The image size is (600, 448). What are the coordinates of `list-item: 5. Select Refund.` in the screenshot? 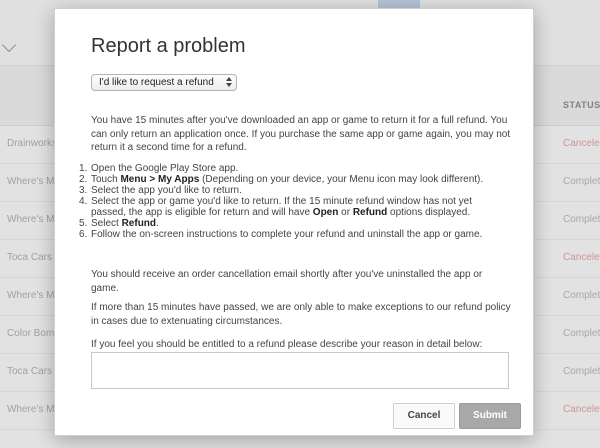 It's located at (294, 223).